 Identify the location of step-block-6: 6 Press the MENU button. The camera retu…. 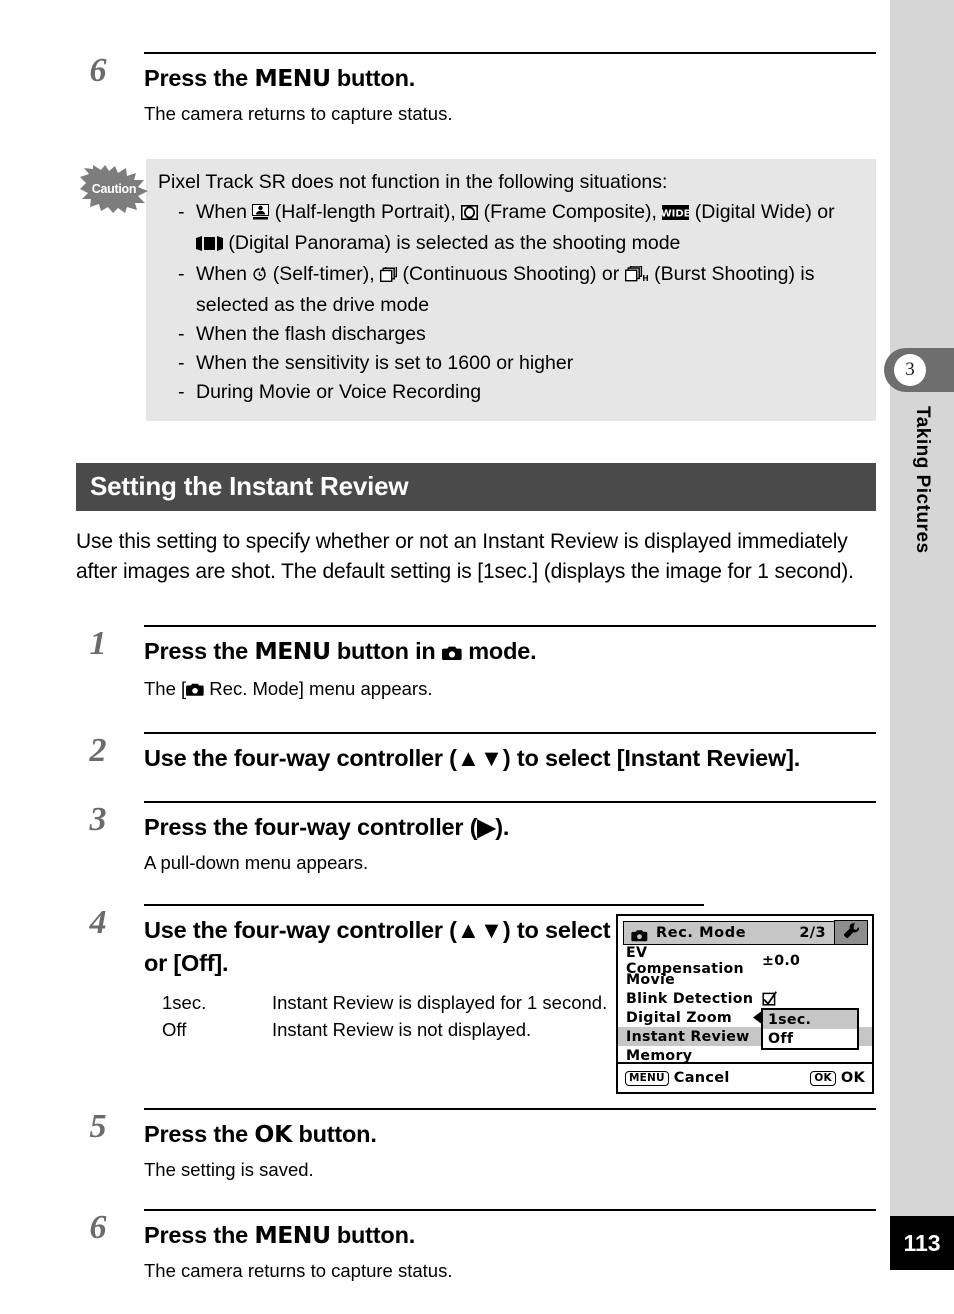
(476, 1246).